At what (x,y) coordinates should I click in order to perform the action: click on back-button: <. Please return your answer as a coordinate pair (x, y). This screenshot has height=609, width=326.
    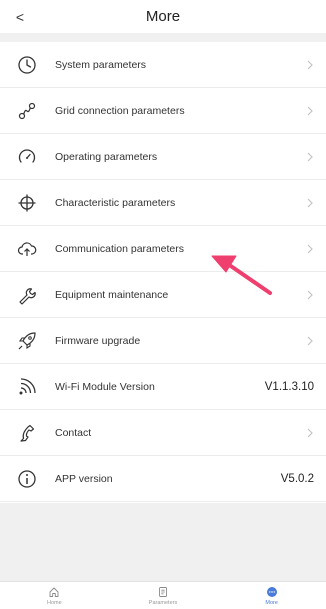
    Looking at the image, I should click on (20, 16).